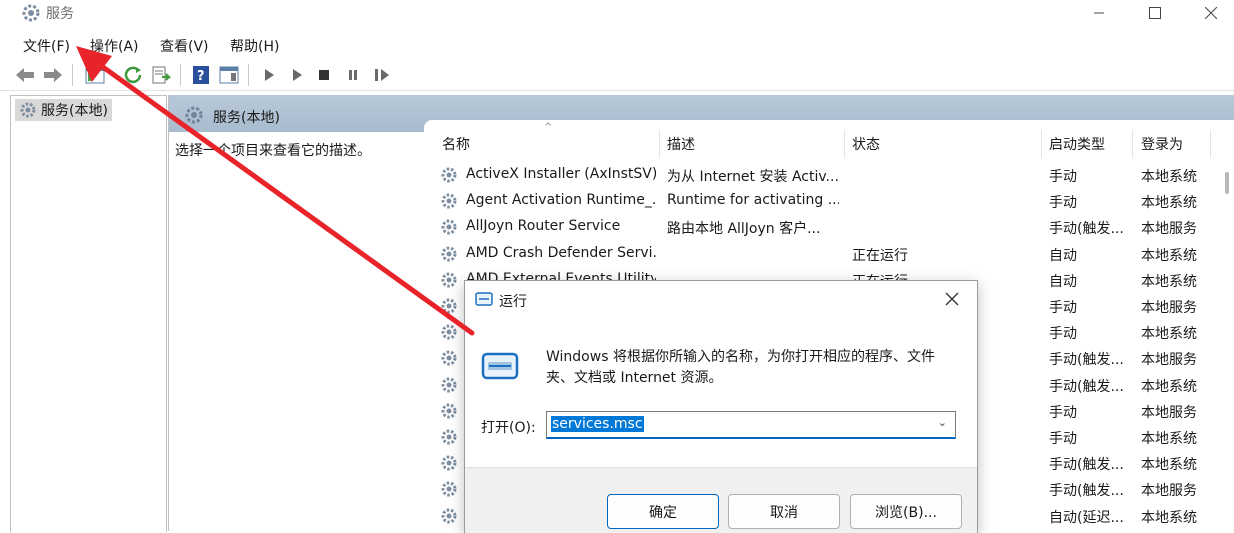  I want to click on menu-action: 操作(A), so click(114, 46).